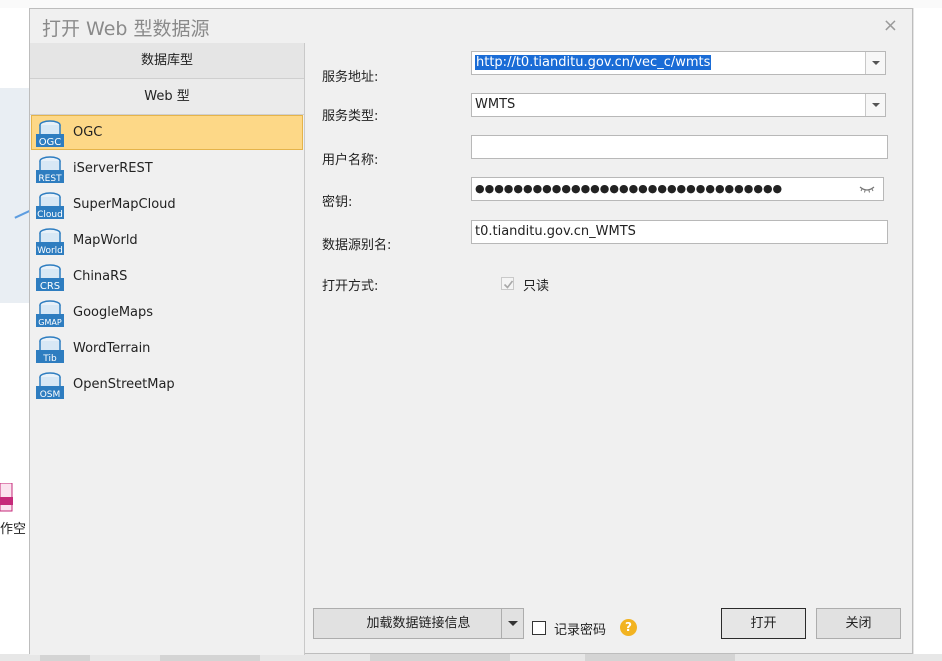 This screenshot has height=661, width=942. I want to click on close-button: 关闭, so click(858, 623).